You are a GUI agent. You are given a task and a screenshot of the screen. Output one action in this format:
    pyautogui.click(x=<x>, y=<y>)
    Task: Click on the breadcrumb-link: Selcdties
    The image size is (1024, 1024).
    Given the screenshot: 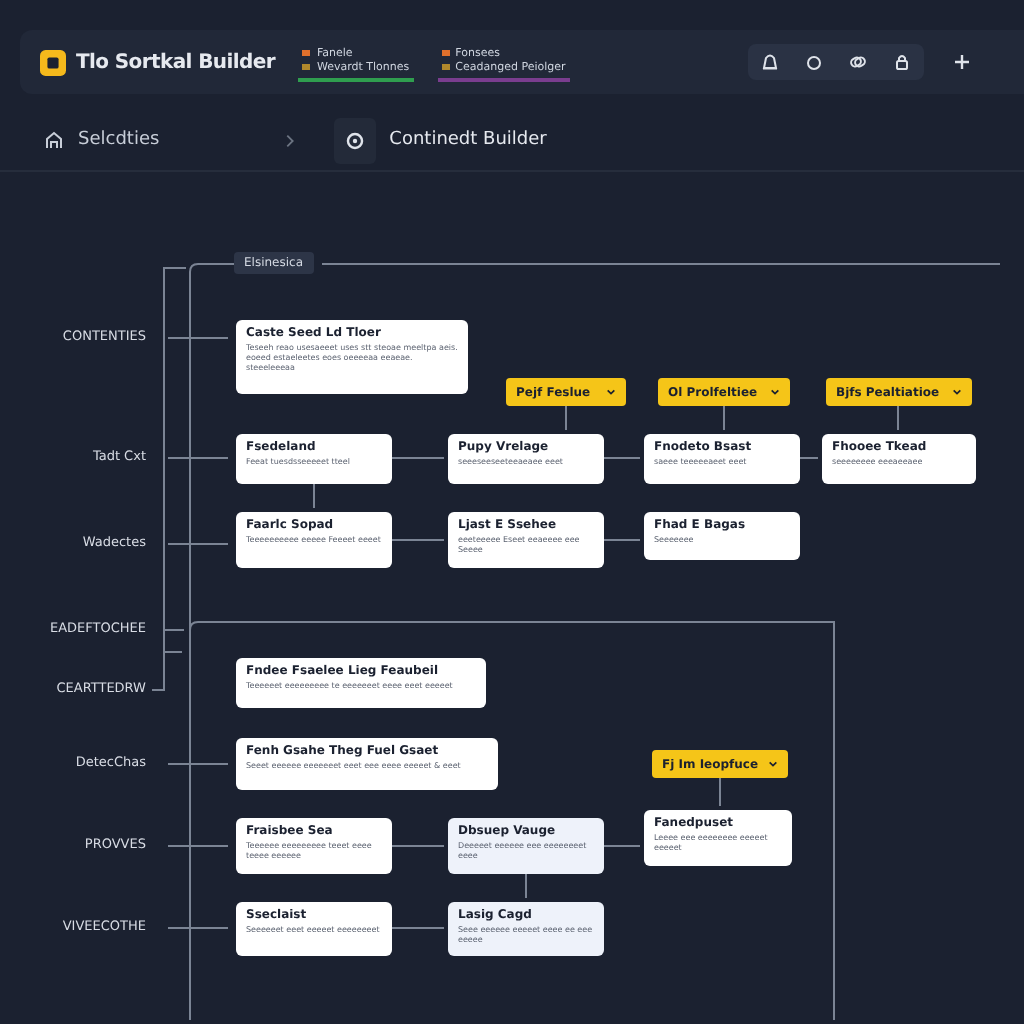 What is the action you would take?
    pyautogui.click(x=119, y=140)
    